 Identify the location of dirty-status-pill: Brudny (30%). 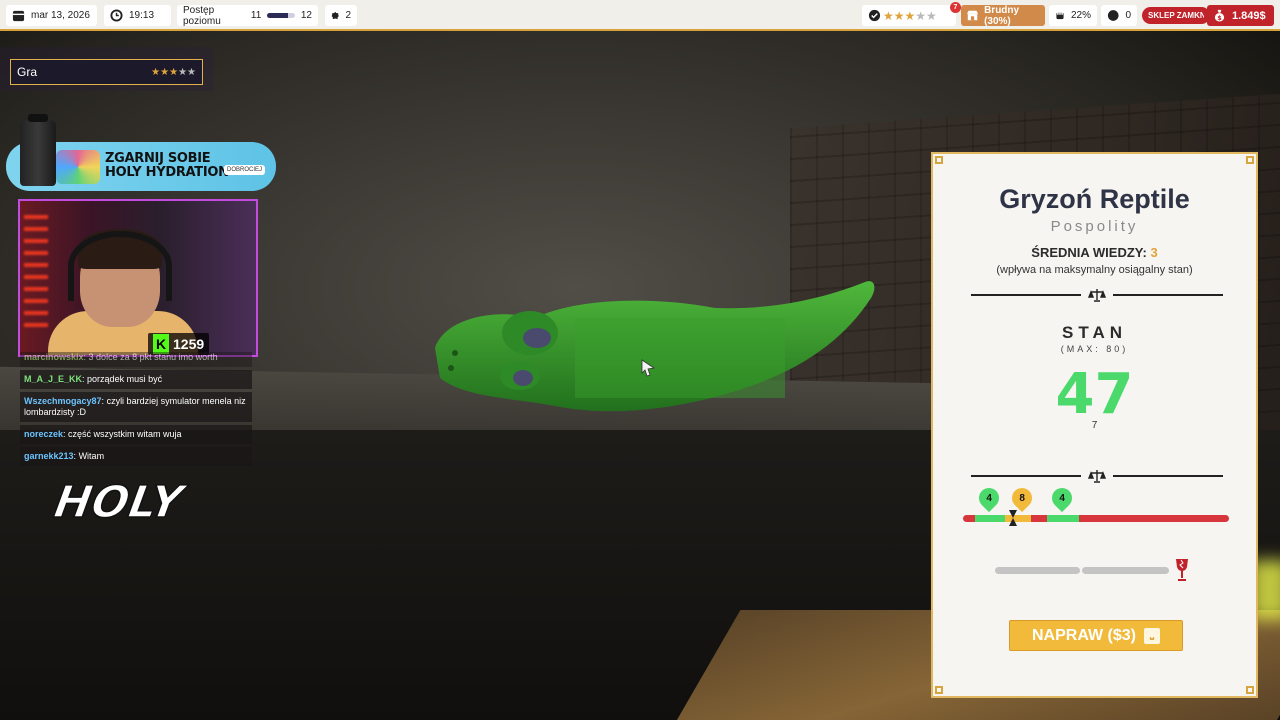
(1003, 15).